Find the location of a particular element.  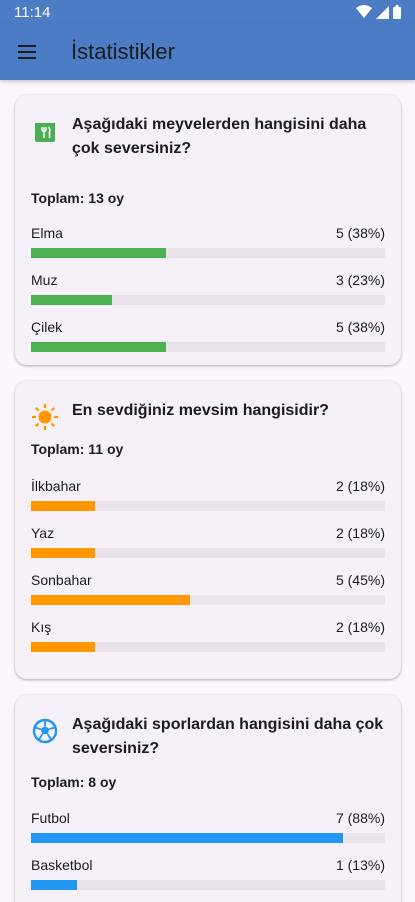

battery-icon is located at coordinates (397, 12).